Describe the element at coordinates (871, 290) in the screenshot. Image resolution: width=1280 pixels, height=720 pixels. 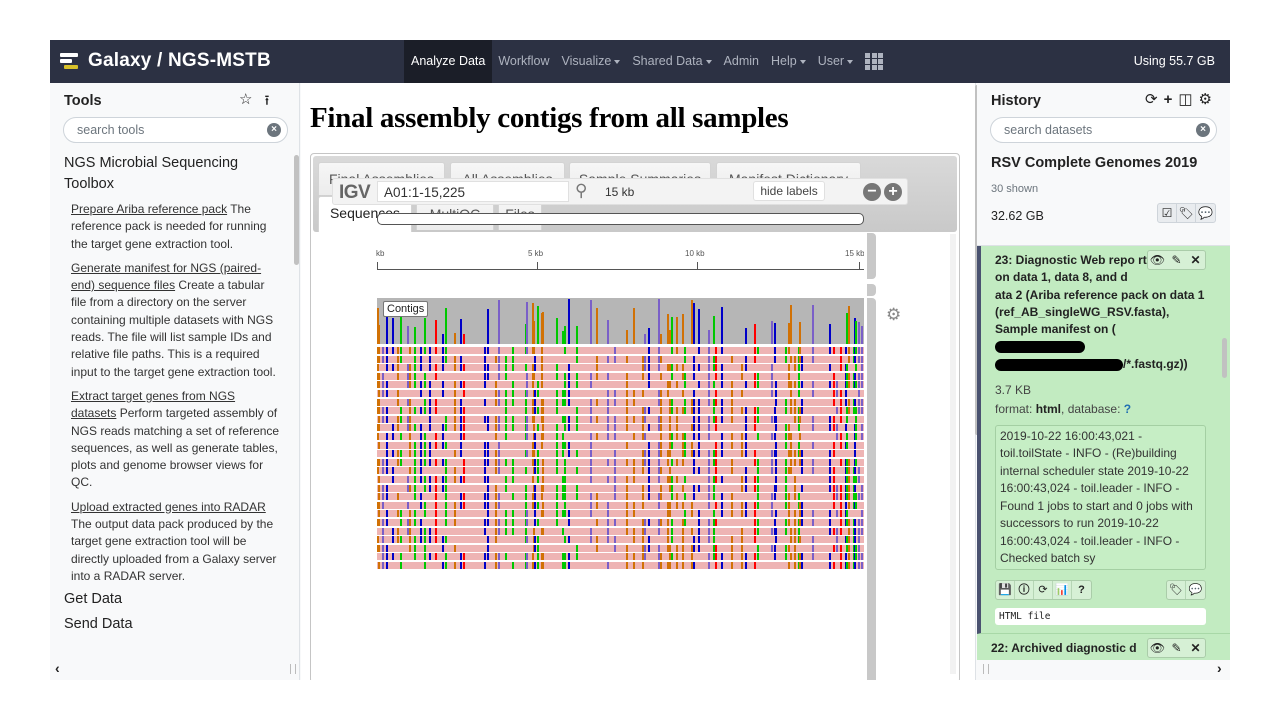
I see `track-grip` at that location.